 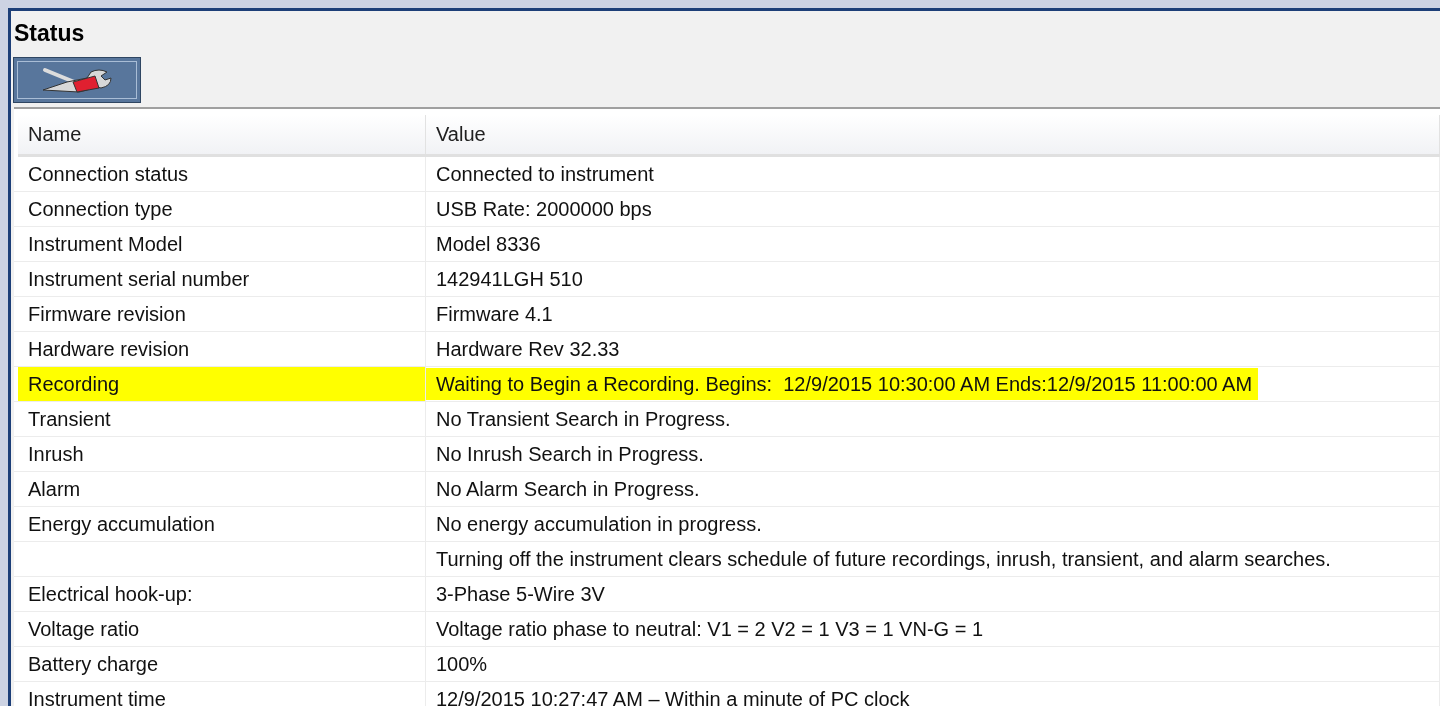 What do you see at coordinates (883, 559) in the screenshot?
I see `value-cell-text: Turning off the instrument clears schedule of future recordings, inrush, transient, and alarm searches.` at bounding box center [883, 559].